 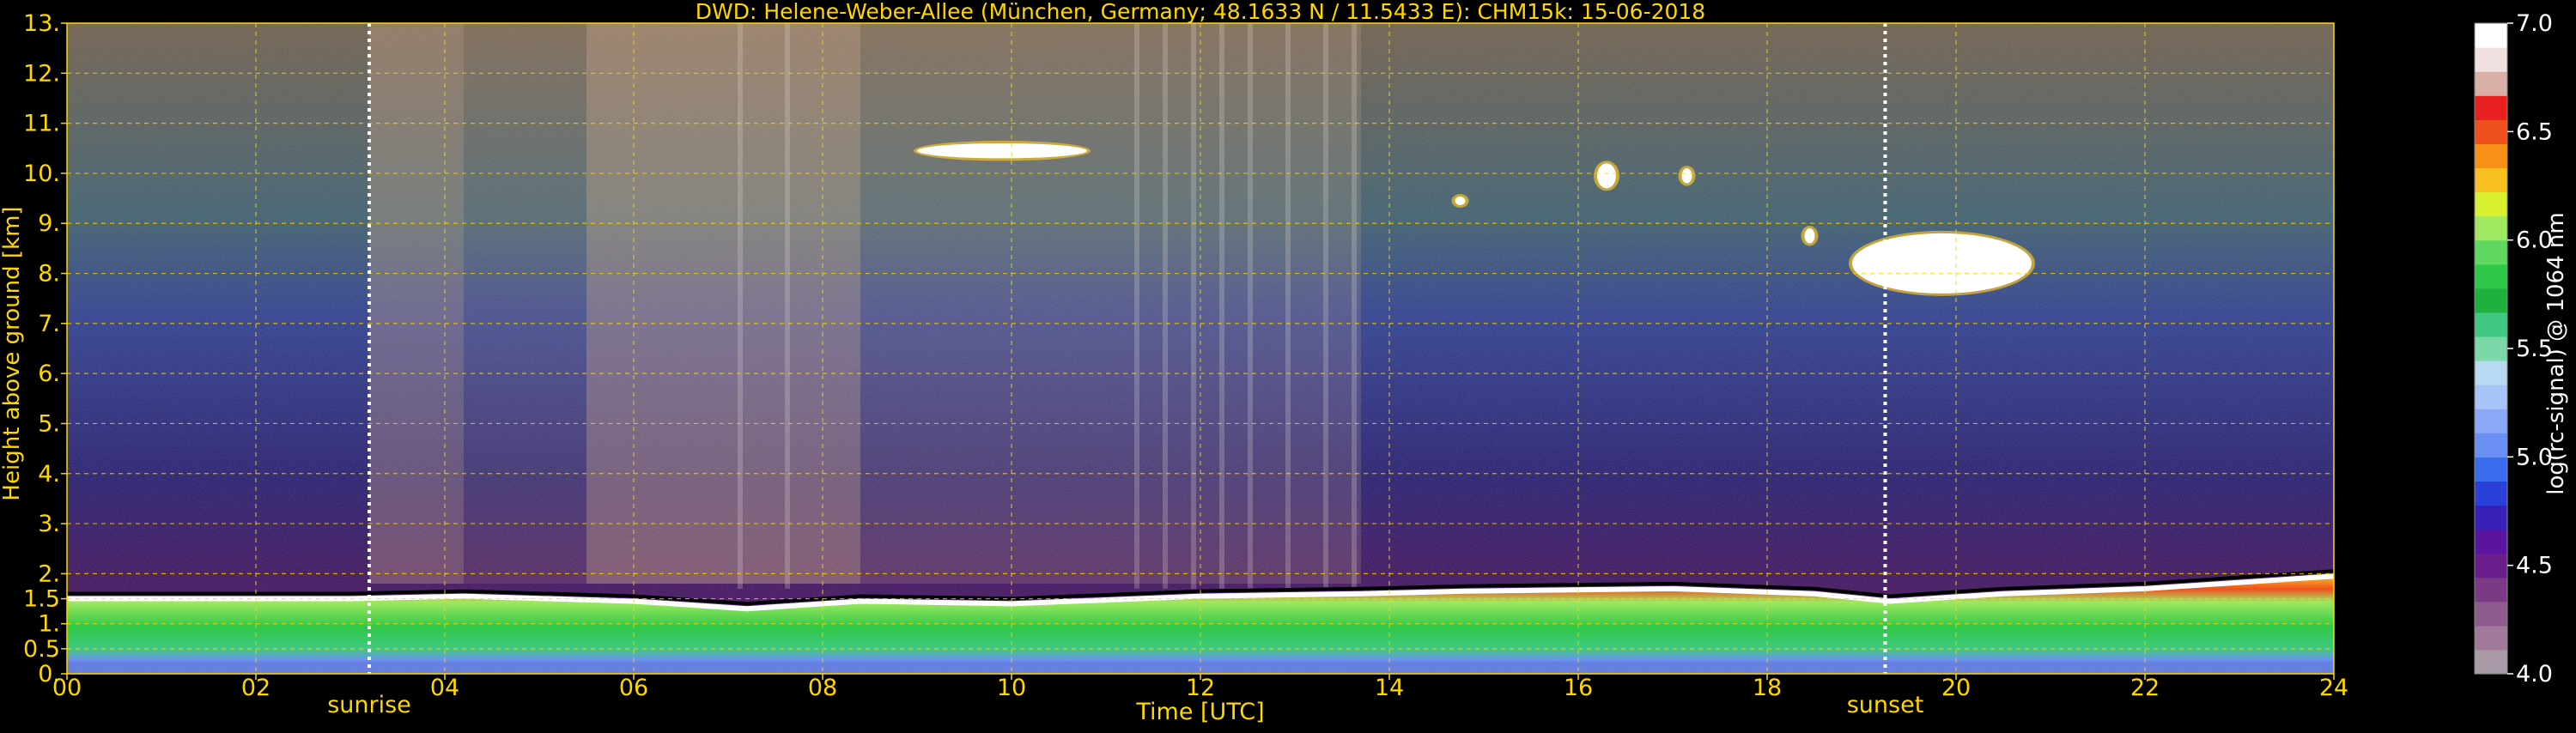 I want to click on x-tick-label: 24, so click(x=2333, y=688).